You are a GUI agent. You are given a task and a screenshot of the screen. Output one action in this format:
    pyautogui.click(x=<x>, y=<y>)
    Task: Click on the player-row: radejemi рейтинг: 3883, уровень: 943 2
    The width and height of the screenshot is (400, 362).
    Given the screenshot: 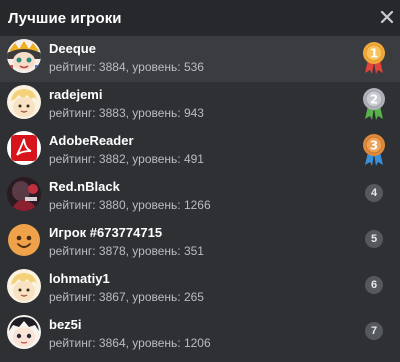 What is the action you would take?
    pyautogui.click(x=200, y=105)
    